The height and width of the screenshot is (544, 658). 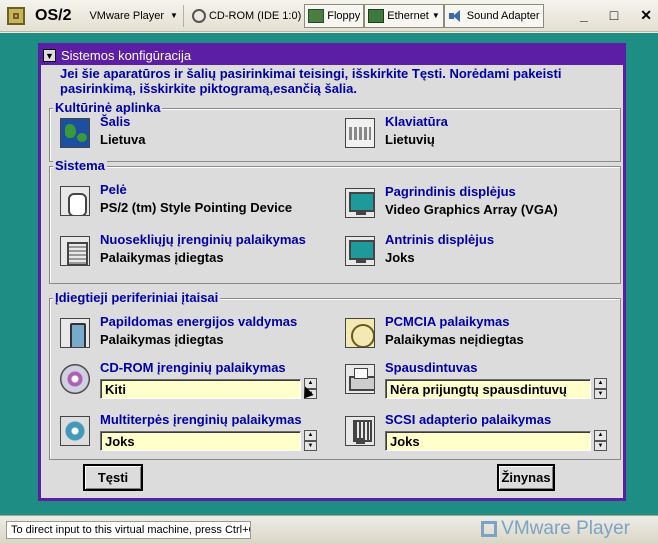 I want to click on mouse-icon, so click(x=75, y=201).